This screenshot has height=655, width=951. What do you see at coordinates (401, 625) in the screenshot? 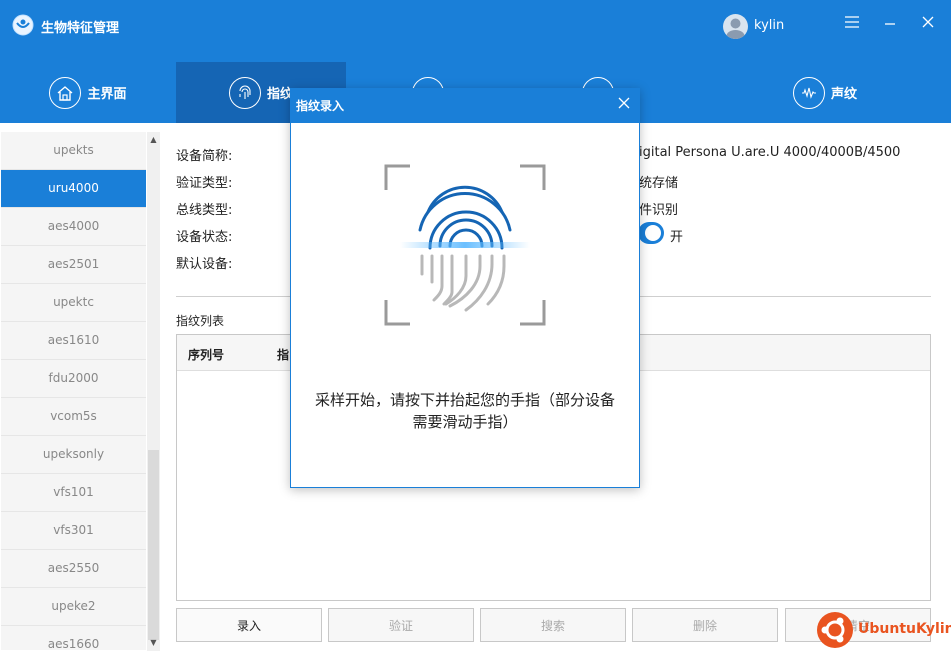
I see `verify-button: 验证` at bounding box center [401, 625].